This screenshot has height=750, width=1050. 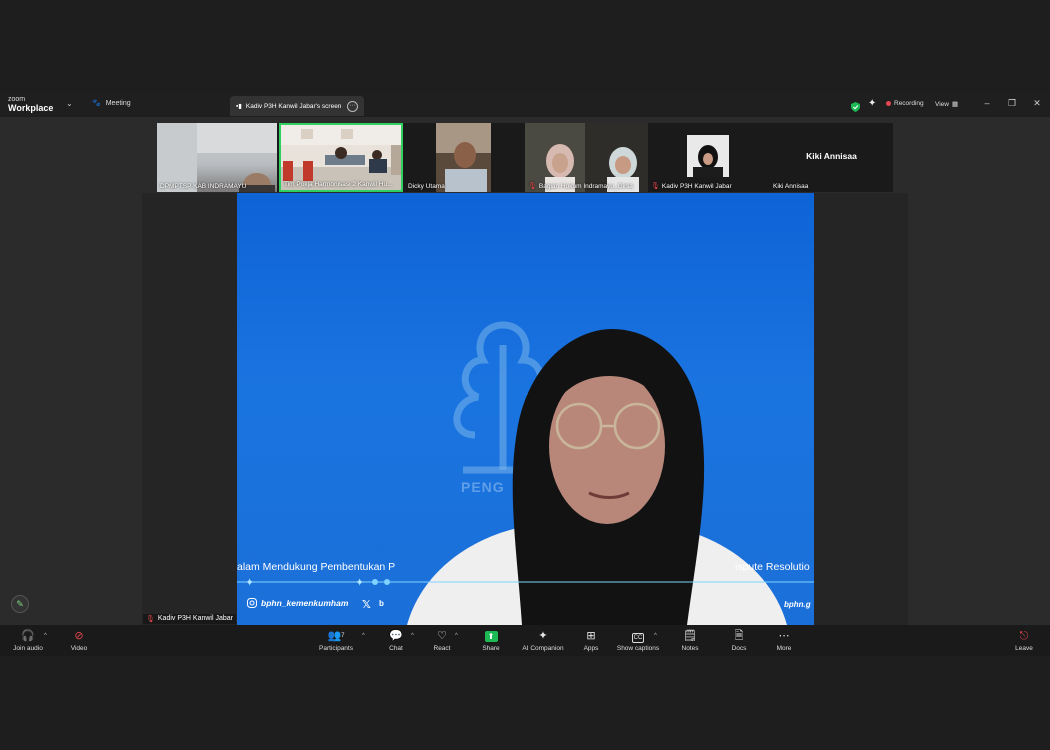 I want to click on join-audio-label: Join audio, so click(x=28, y=648).